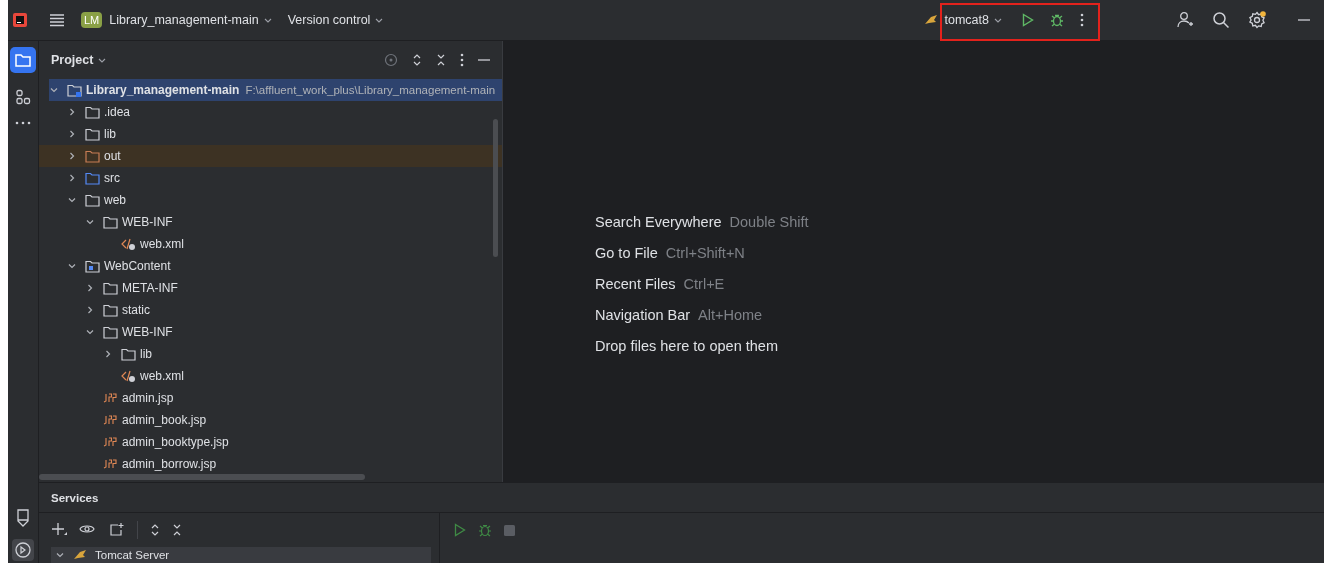  I want to click on tree-row: static, so click(270, 310).